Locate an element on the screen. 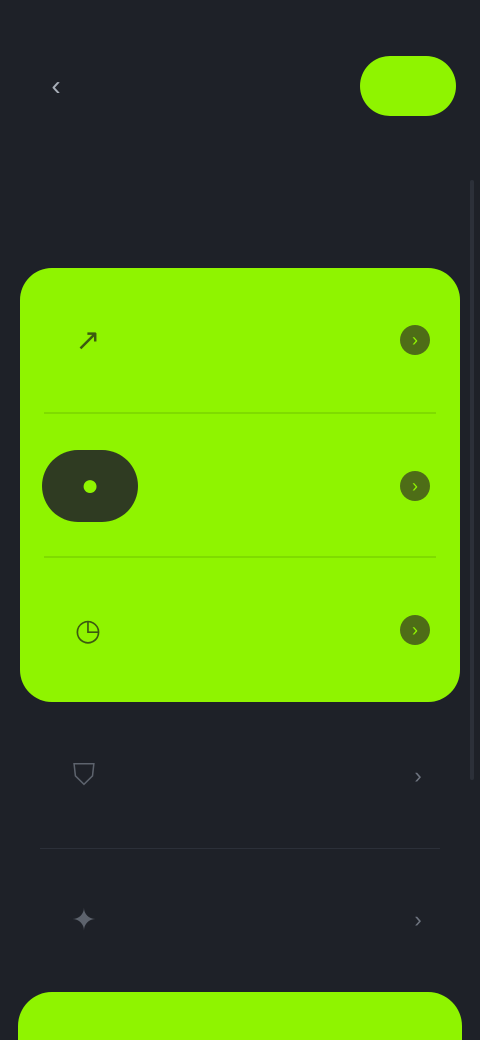  page-title is located at coordinates (240, 168).